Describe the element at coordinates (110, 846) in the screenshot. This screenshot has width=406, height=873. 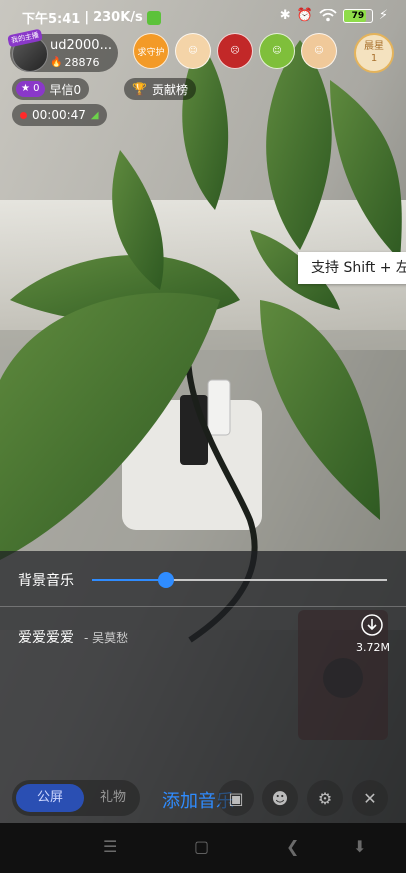
I see `menu-icon: ☰` at that location.